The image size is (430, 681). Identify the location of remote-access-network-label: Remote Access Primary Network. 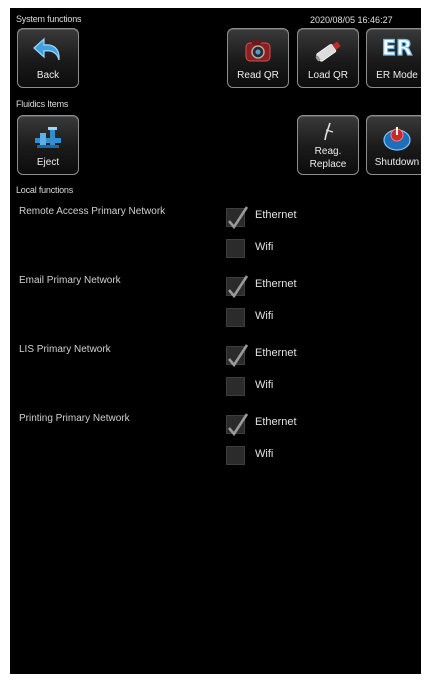
(92, 211).